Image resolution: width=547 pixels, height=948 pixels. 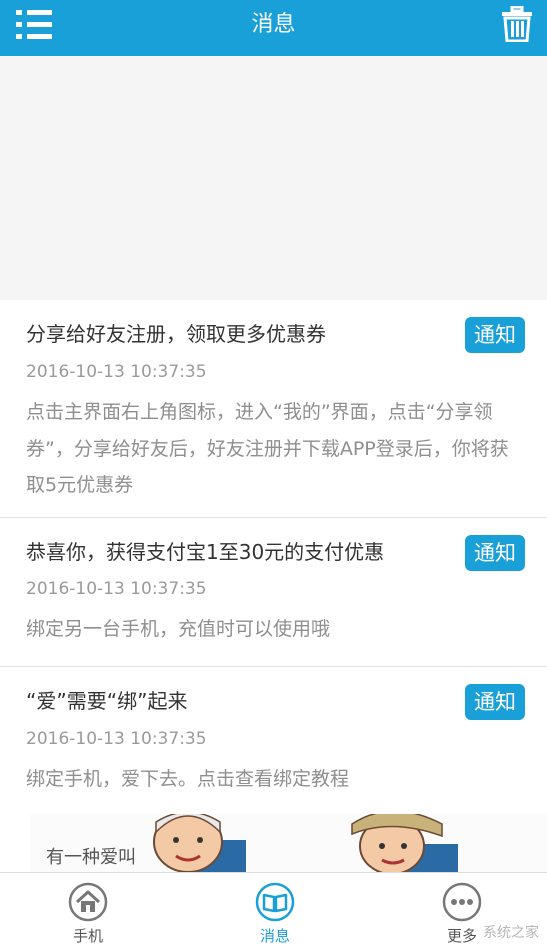 I want to click on message-title: 恭喜你，获得支付宝1至30元的支付优惠, so click(x=205, y=552).